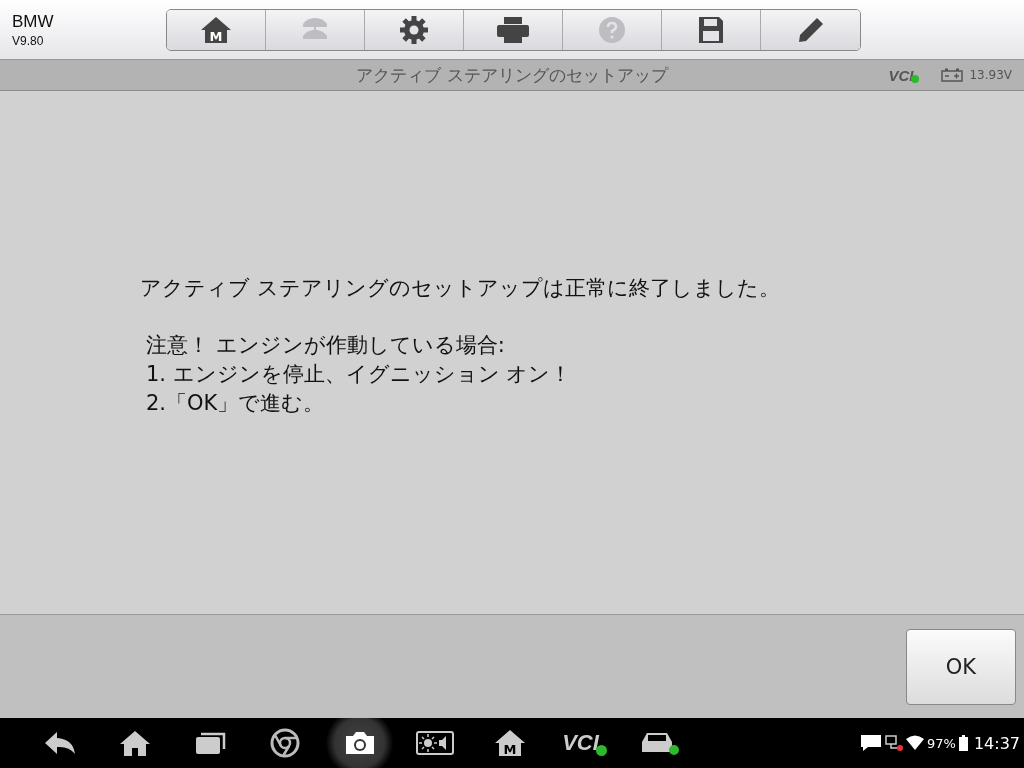  What do you see at coordinates (284, 743) in the screenshot?
I see `browser-icon` at bounding box center [284, 743].